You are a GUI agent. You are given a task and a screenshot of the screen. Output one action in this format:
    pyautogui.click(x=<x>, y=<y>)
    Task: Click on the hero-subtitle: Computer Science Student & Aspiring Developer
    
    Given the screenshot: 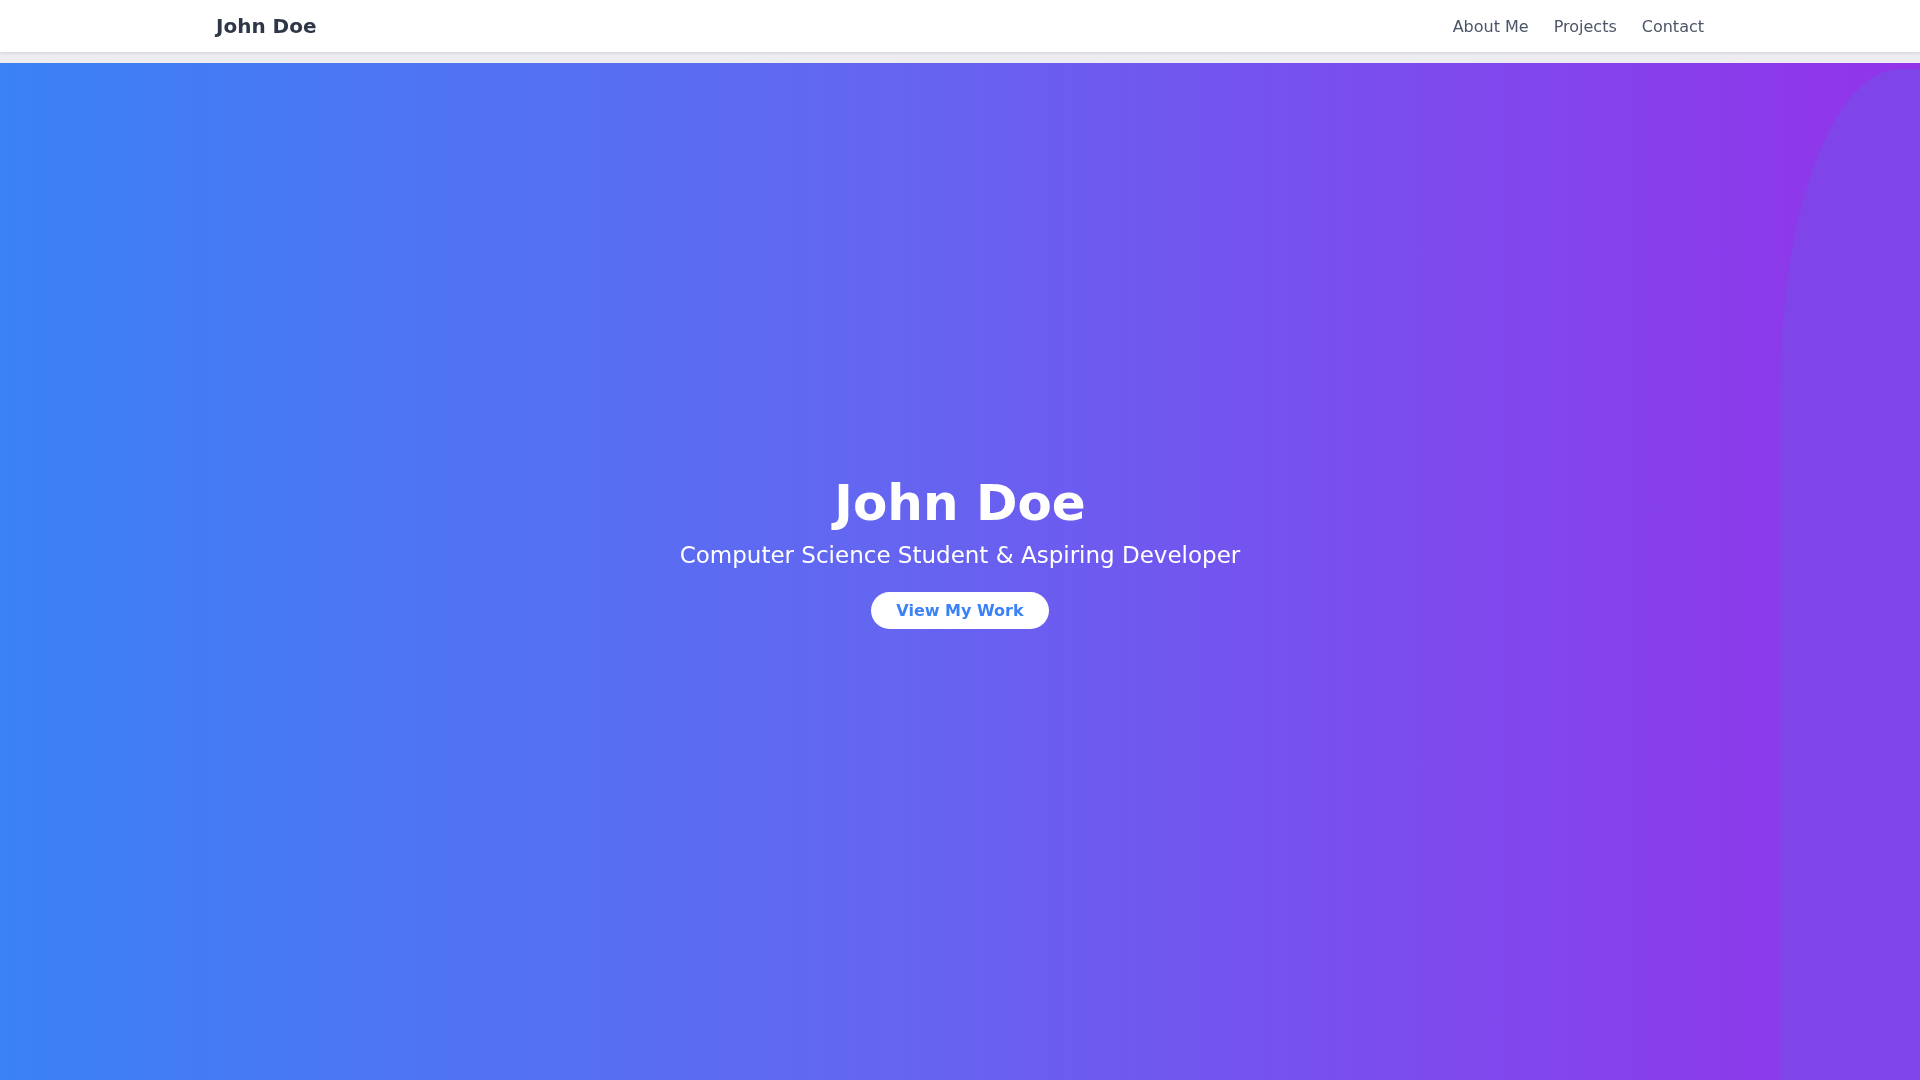 What is the action you would take?
    pyautogui.click(x=960, y=555)
    